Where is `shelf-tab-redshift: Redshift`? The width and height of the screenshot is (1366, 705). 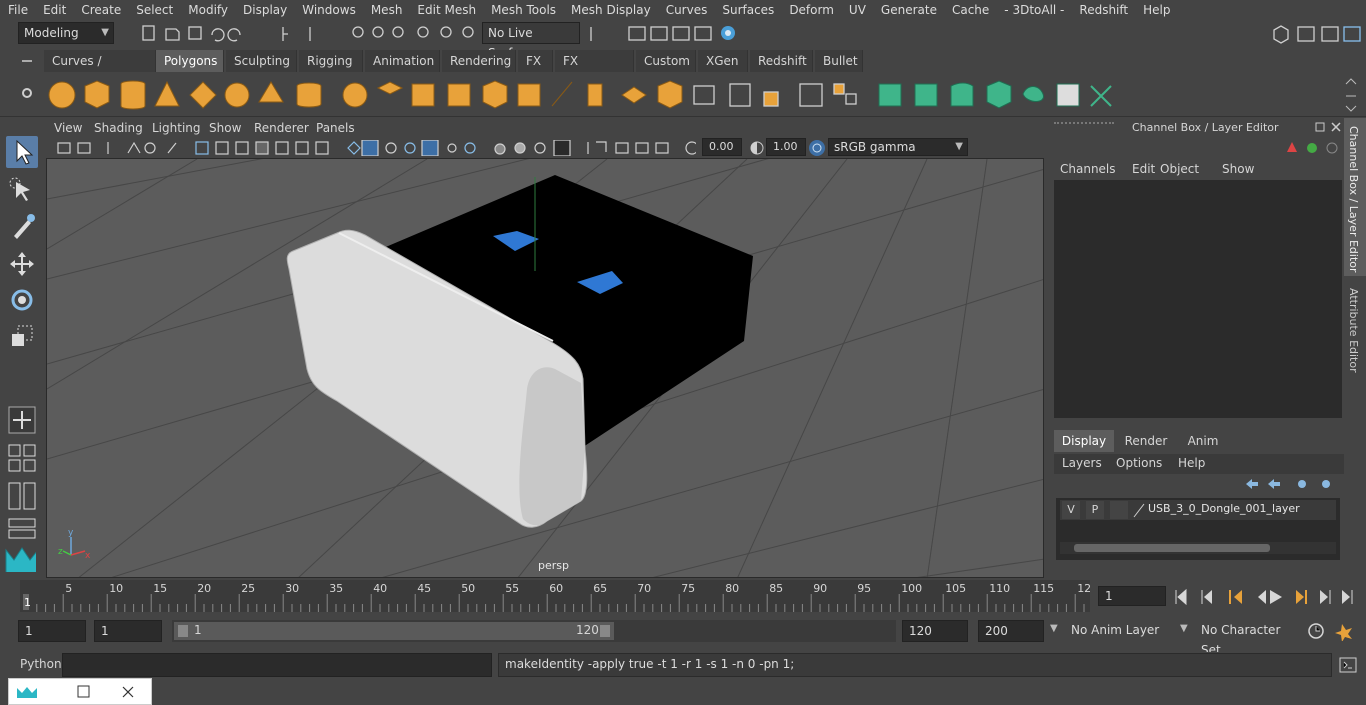
shelf-tab-redshift: Redshift is located at coordinates (781, 61).